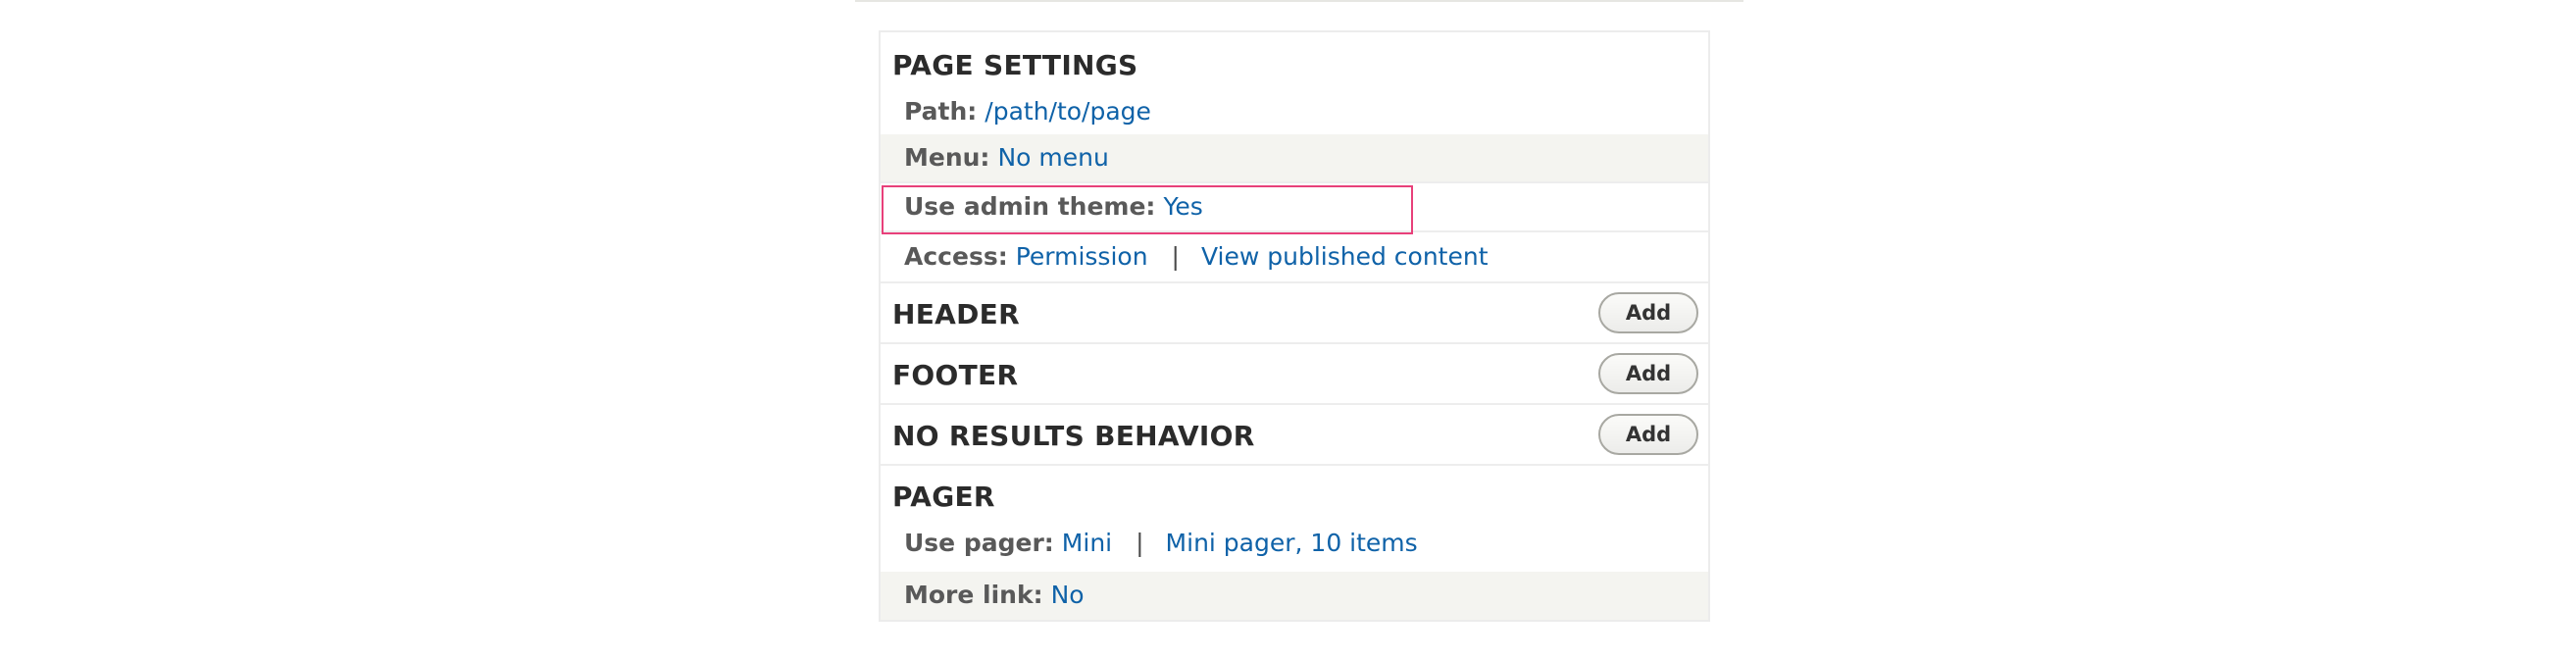 The height and width of the screenshot is (659, 2576). Describe the element at coordinates (1294, 372) in the screenshot. I see `footer-section-row: FOOTER Add` at that location.